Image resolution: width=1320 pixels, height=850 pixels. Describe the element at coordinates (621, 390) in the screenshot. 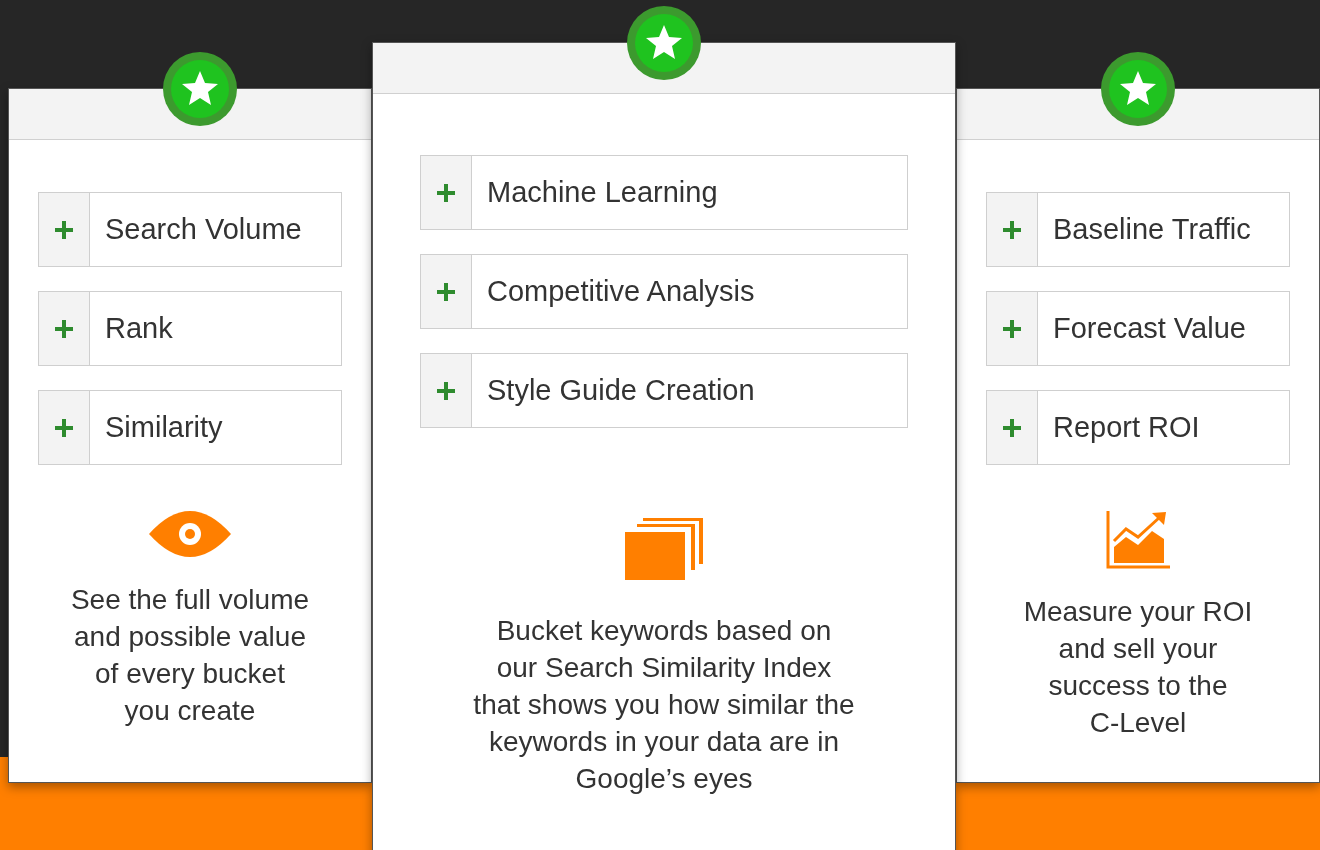

I see `feature-label: Style Guide Creation` at that location.